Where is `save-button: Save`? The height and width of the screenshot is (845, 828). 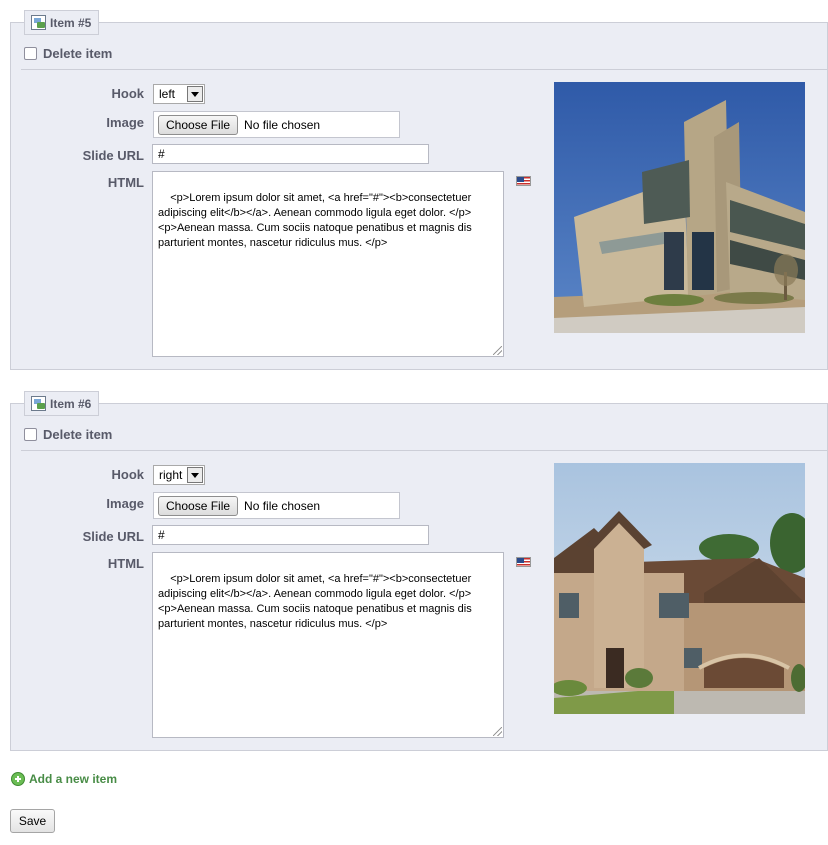 save-button: Save is located at coordinates (32, 821).